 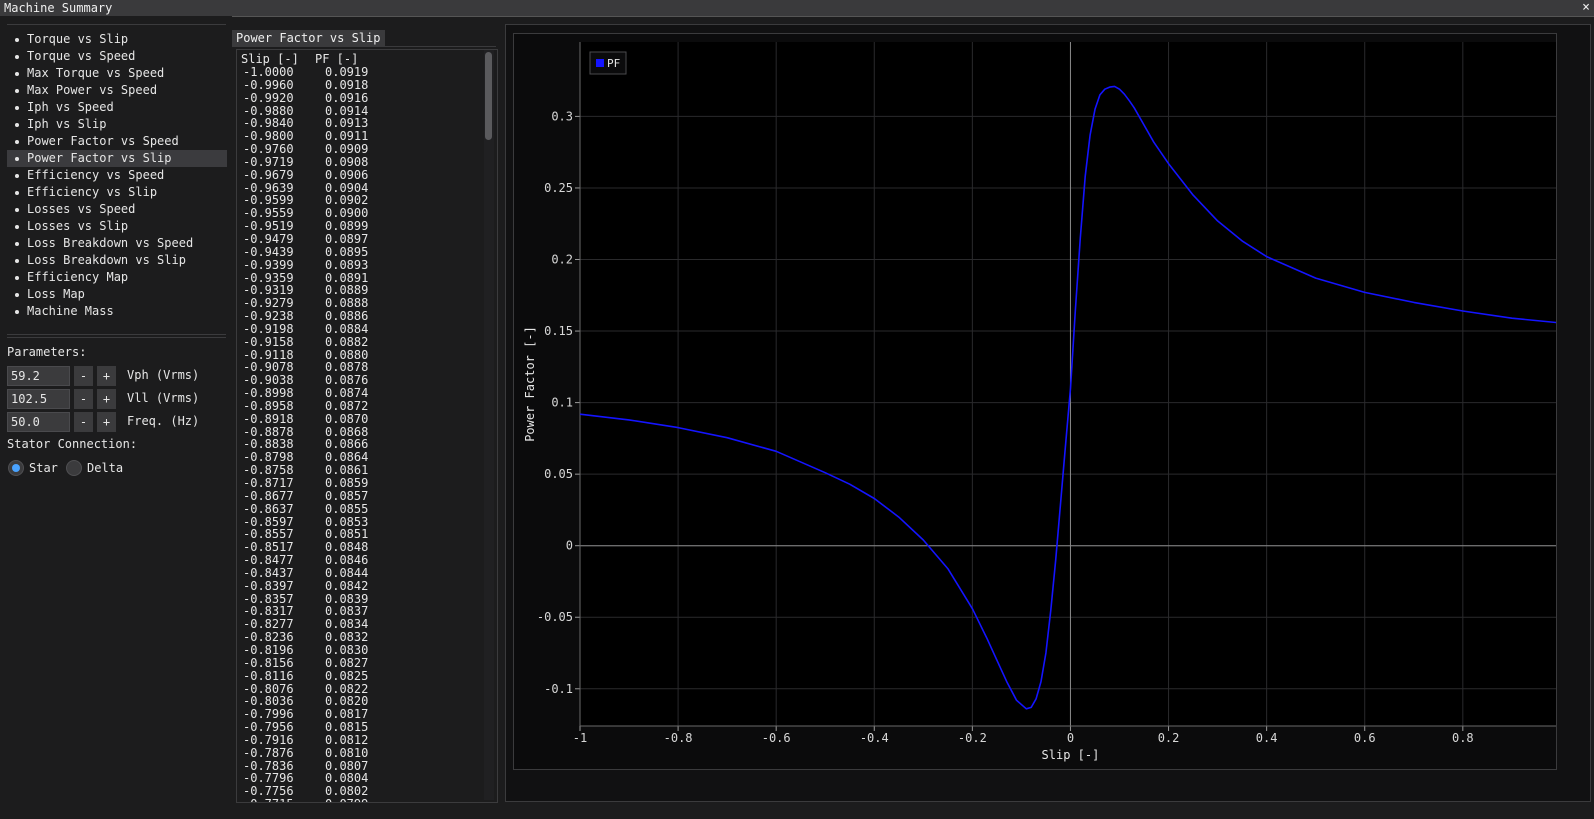 What do you see at coordinates (562, 403) in the screenshot?
I see `y-tick-label: 0.1` at bounding box center [562, 403].